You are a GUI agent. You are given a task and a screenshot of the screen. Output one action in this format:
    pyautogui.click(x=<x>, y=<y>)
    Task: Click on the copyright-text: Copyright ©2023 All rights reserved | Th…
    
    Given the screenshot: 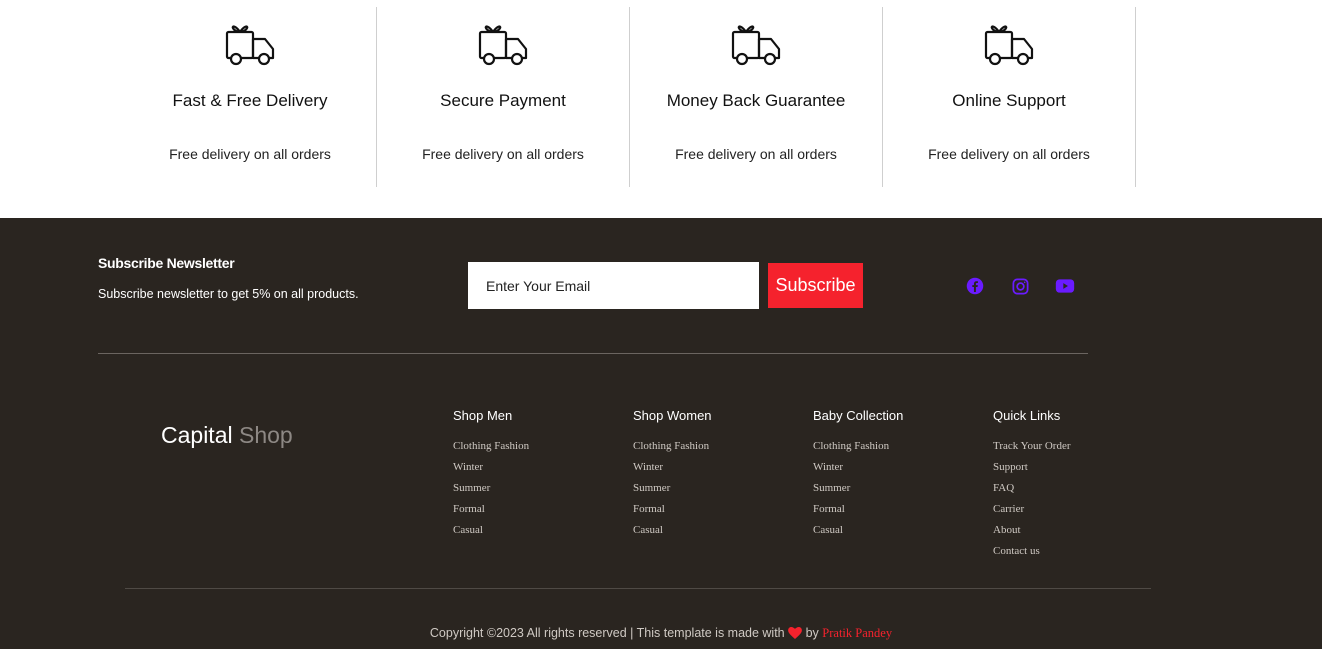 What is the action you would take?
    pyautogui.click(x=607, y=633)
    